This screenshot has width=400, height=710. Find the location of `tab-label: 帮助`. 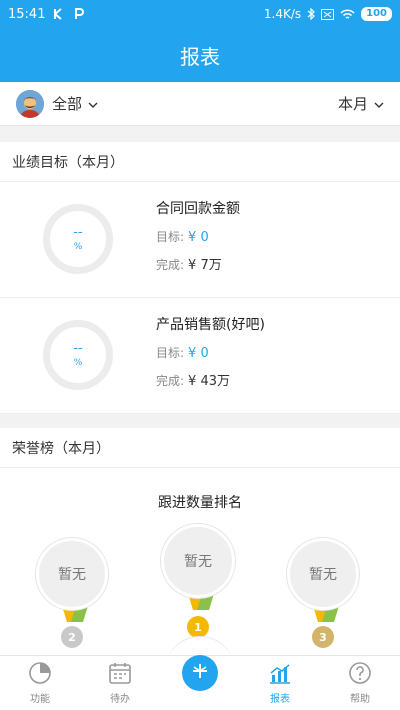

tab-label: 帮助 is located at coordinates (360, 699).